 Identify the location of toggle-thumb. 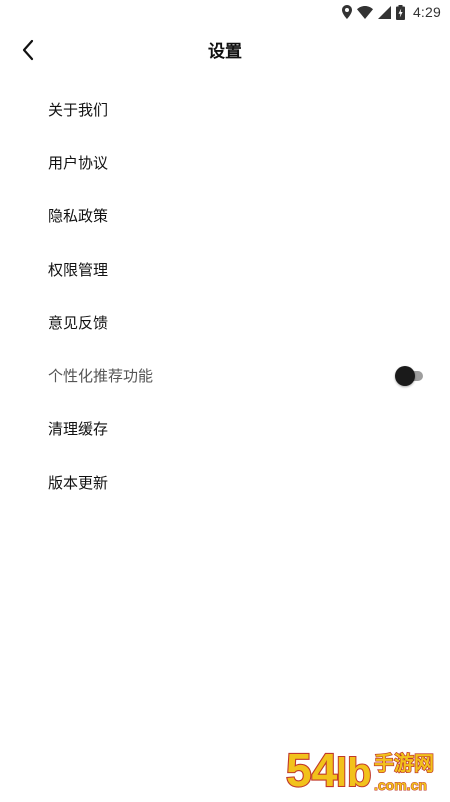
(405, 376).